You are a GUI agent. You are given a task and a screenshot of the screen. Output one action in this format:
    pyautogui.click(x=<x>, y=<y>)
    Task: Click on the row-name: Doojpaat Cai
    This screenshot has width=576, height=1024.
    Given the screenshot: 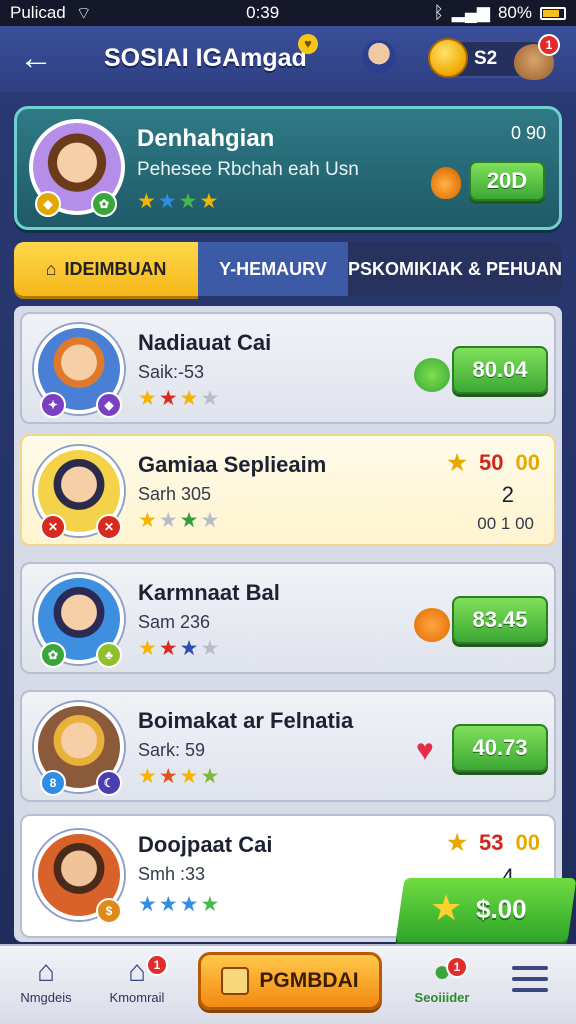 What is the action you would take?
    pyautogui.click(x=205, y=844)
    